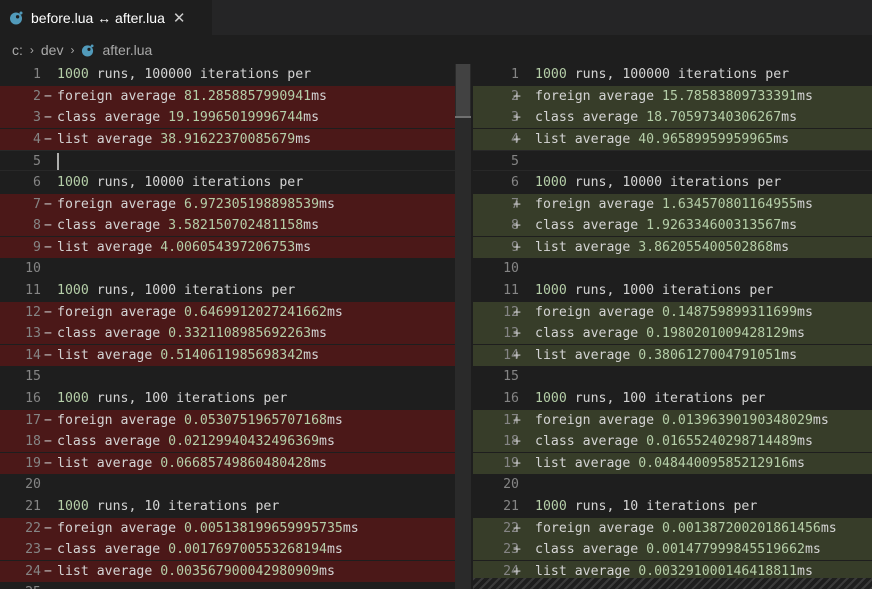 The width and height of the screenshot is (872, 589). Describe the element at coordinates (706, 139) in the screenshot. I see `numeric-literal: 40.96589959959965` at that location.